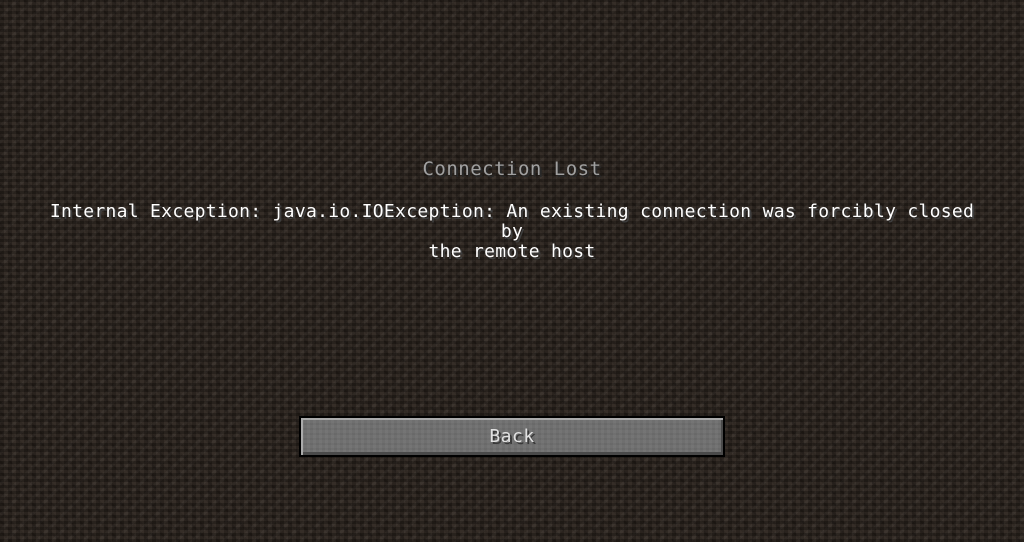  What do you see at coordinates (512, 169) in the screenshot?
I see `screen-title: Connection Lost` at bounding box center [512, 169].